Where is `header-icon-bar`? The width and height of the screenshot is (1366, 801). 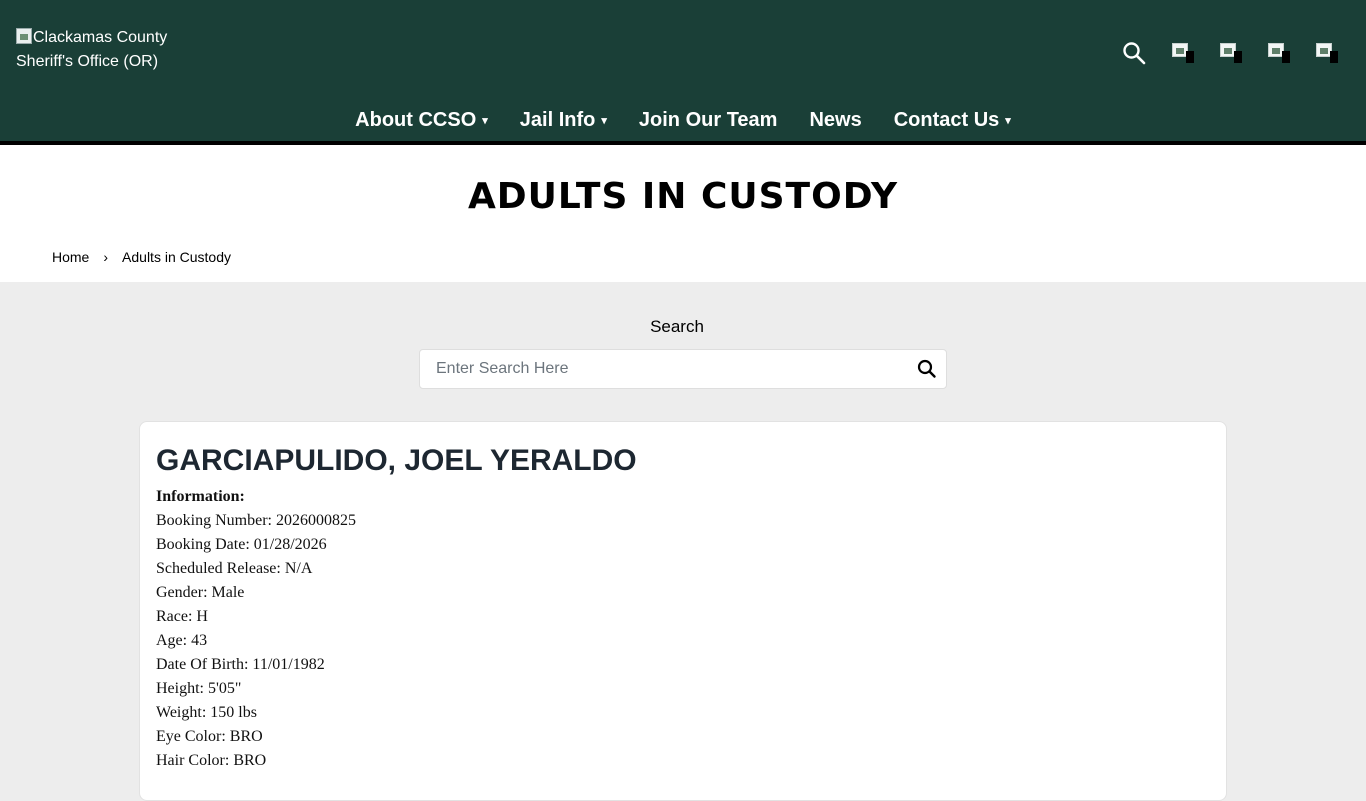
header-icon-bar is located at coordinates (1230, 53).